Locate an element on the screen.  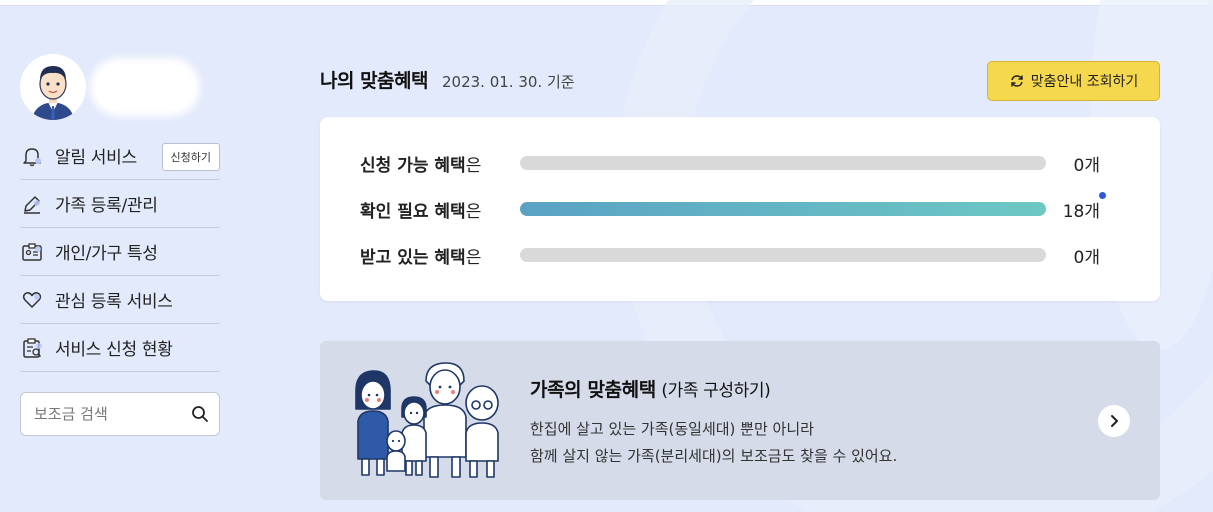
sidebar-item-interest-service: 관심 등록 서비스 is located at coordinates (120, 300).